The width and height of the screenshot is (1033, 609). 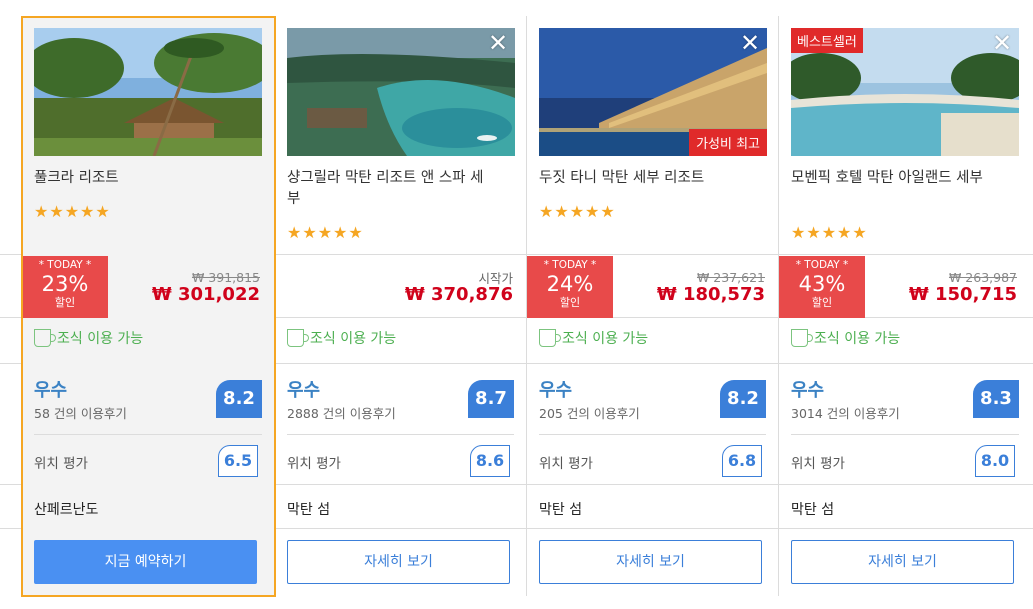 I want to click on today-discount-badge: * TODAY * 24% 할인, so click(x=570, y=287).